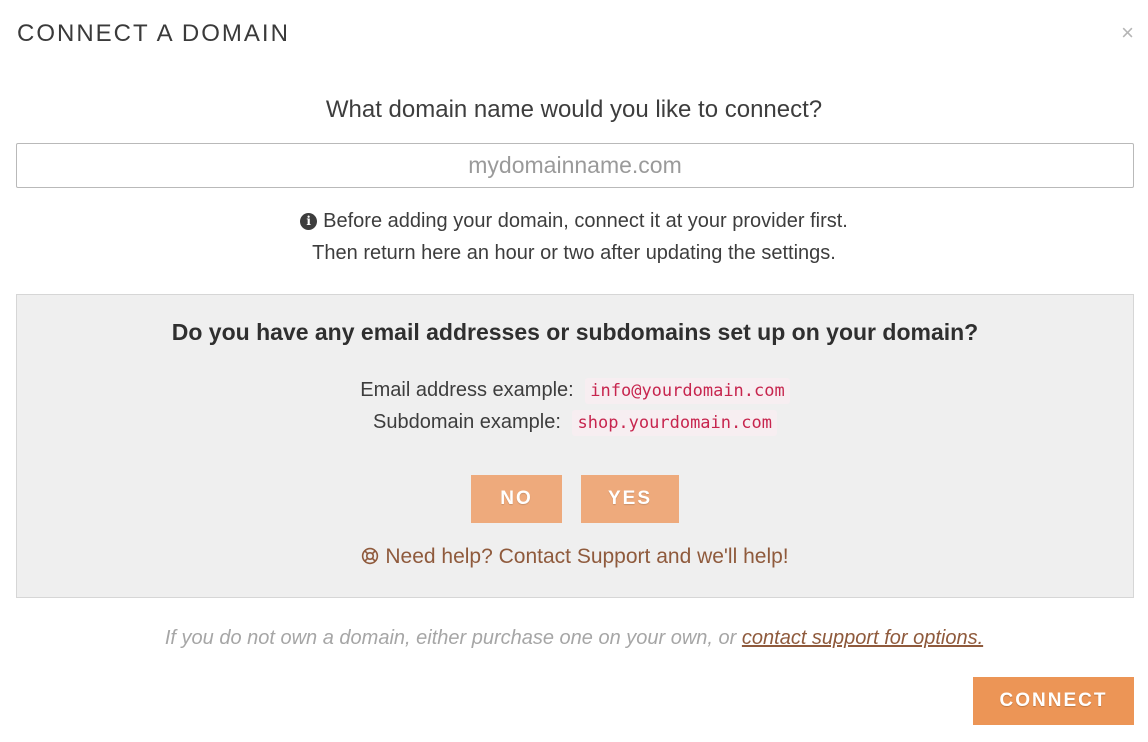 The height and width of the screenshot is (742, 1148). I want to click on close-icon: ×, so click(1127, 33).